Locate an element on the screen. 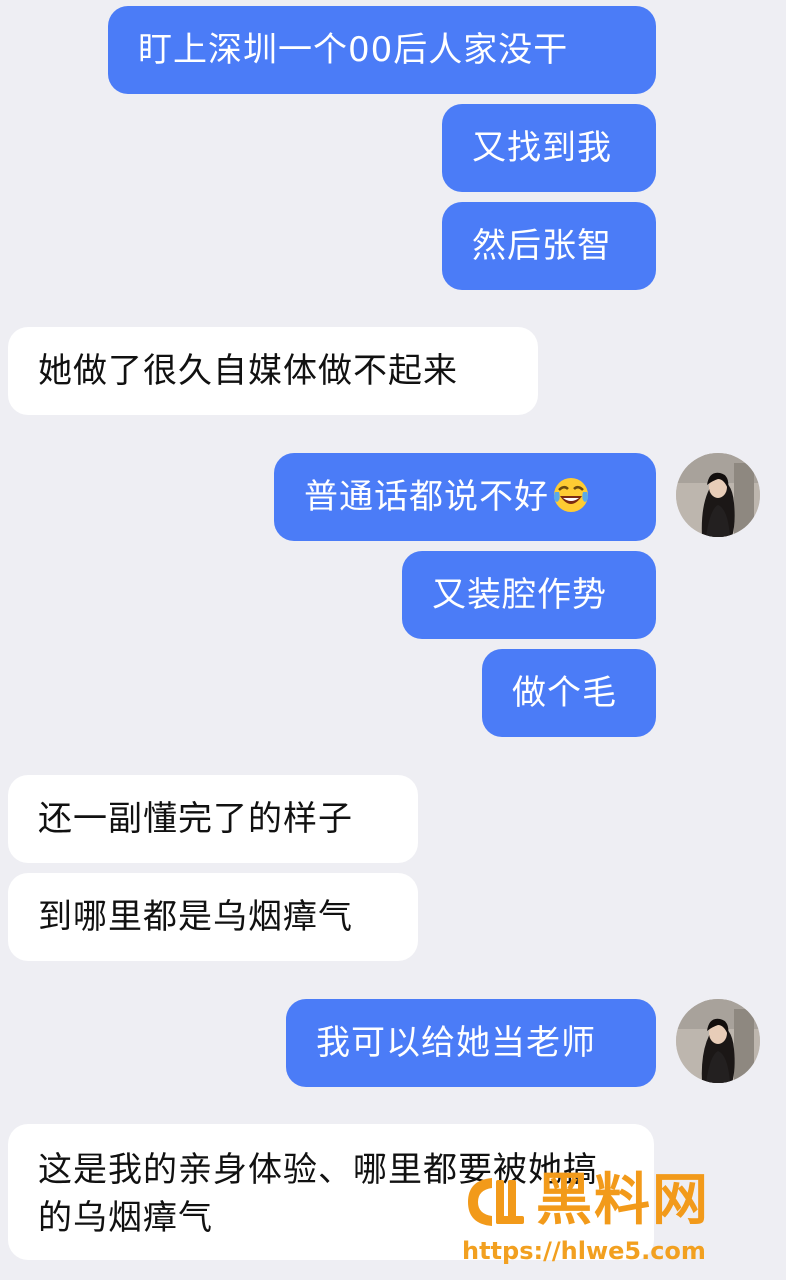  message-text: 然后张智 is located at coordinates (542, 246).